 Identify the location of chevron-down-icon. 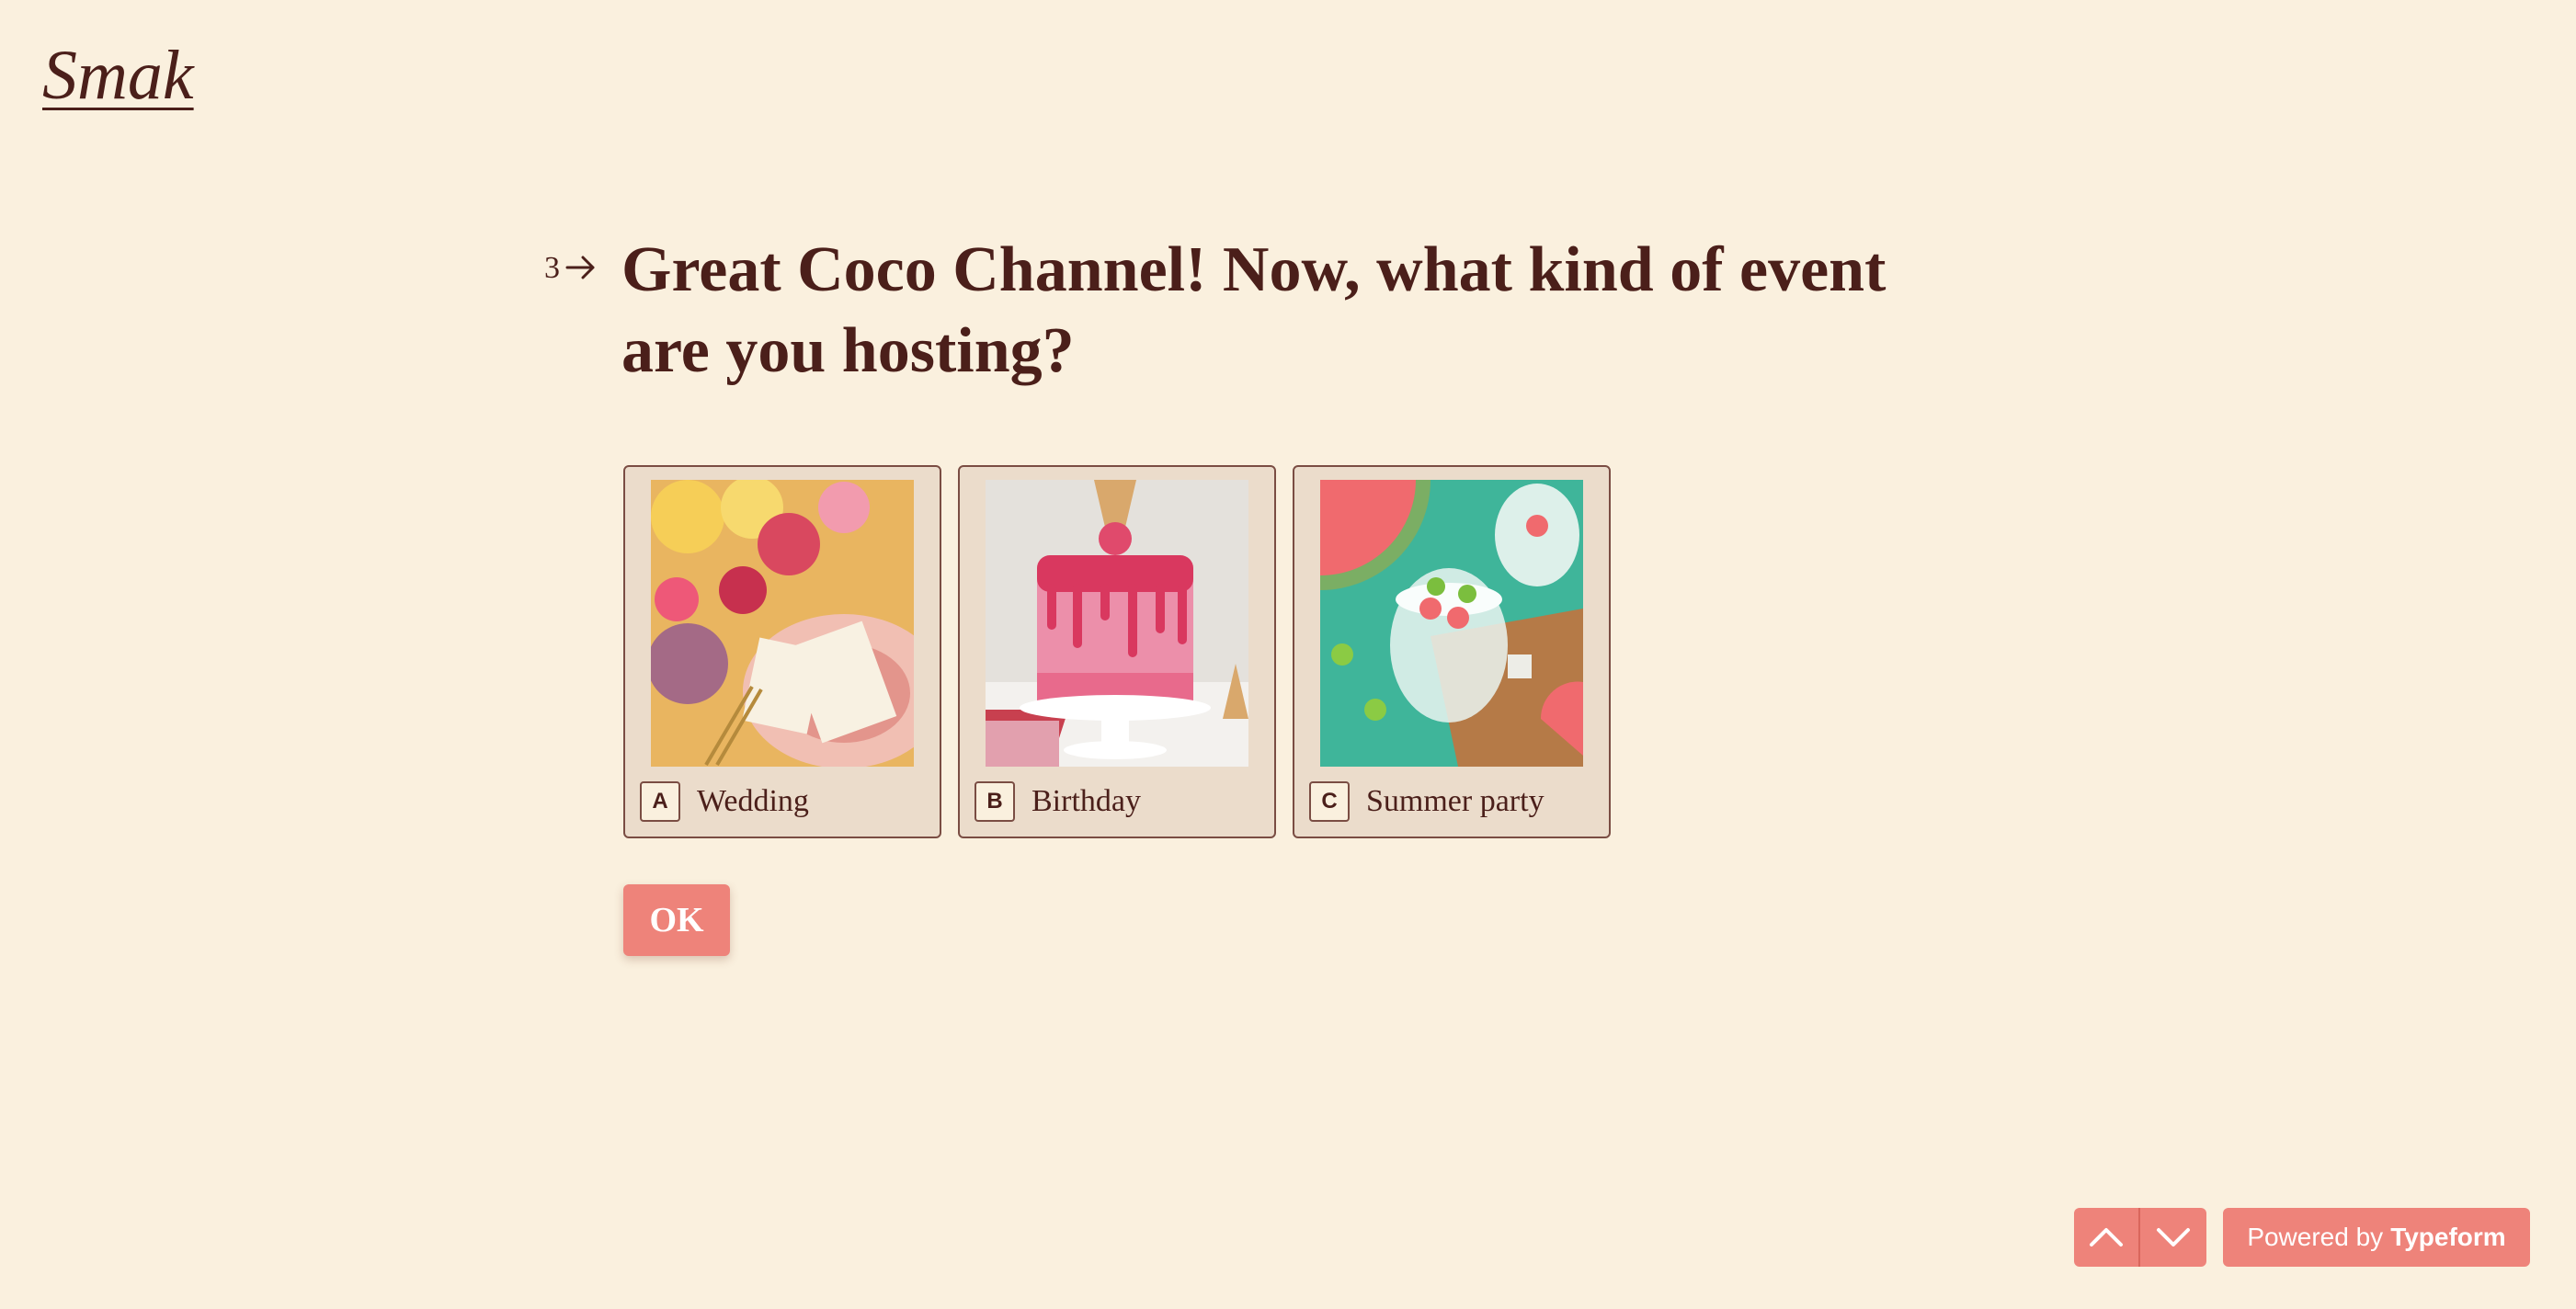
(2173, 1237).